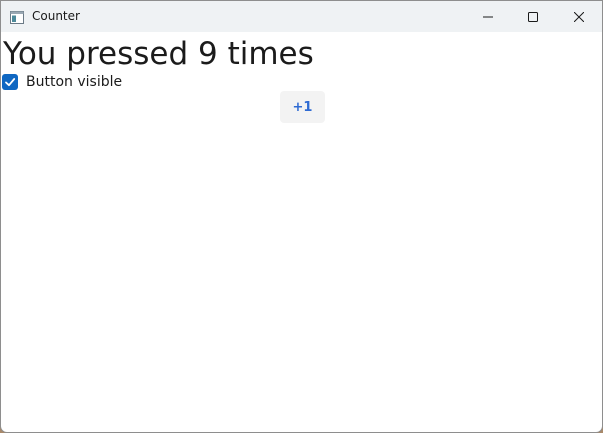 Image resolution: width=603 pixels, height=433 pixels. Describe the element at coordinates (74, 82) in the screenshot. I see `checkbox-label: Button visible` at that location.